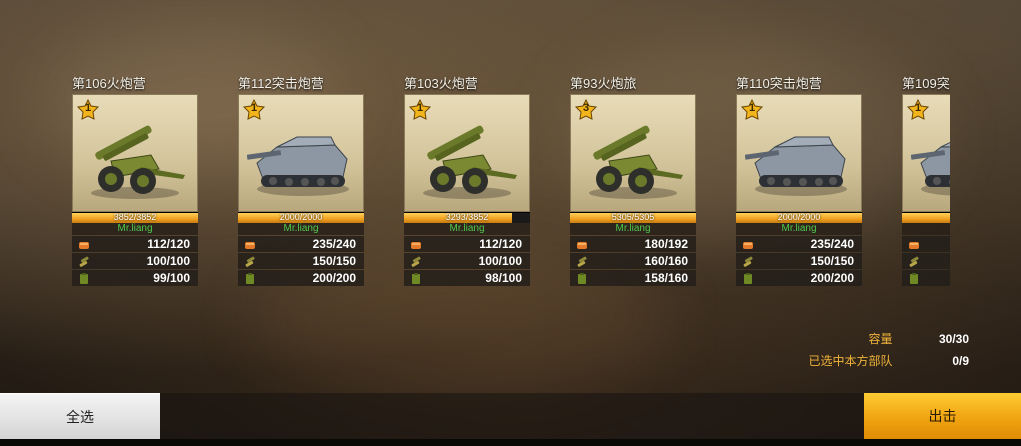 This screenshot has width=1021, height=446. What do you see at coordinates (926, 244) in the screenshot?
I see `food-row` at bounding box center [926, 244].